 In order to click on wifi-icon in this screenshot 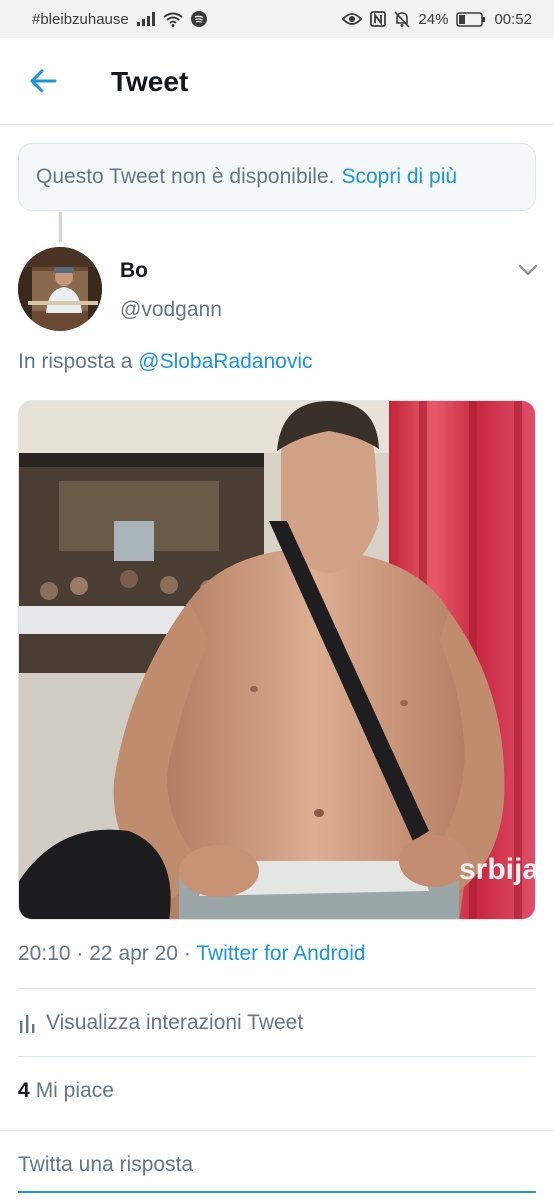, I will do `click(173, 19)`.